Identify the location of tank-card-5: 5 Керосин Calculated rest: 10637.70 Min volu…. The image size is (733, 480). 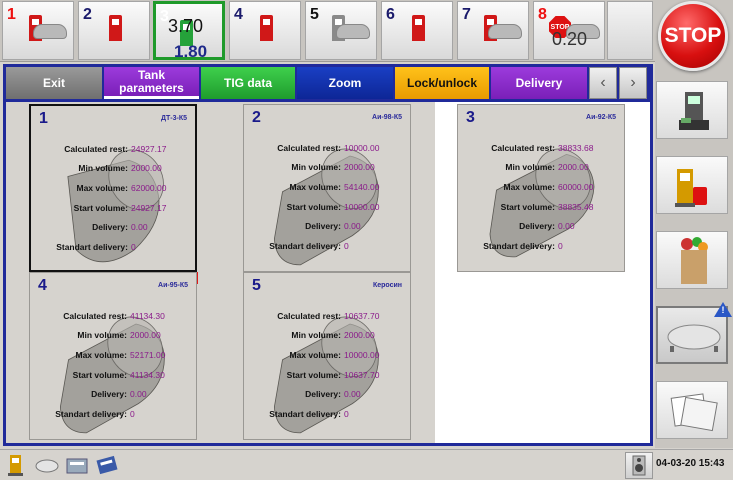
(327, 356).